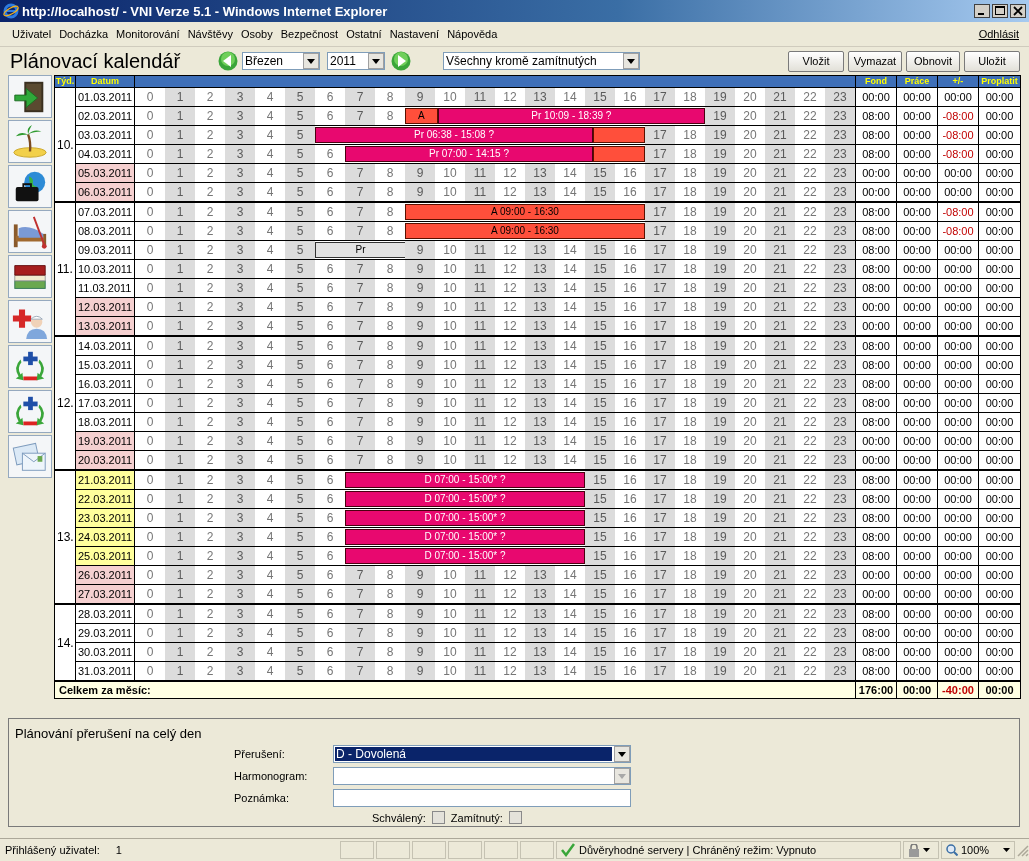 This screenshot has width=1029, height=861. What do you see at coordinates (958, 212) in the screenshot?
I see `value-cell: -08:00` at bounding box center [958, 212].